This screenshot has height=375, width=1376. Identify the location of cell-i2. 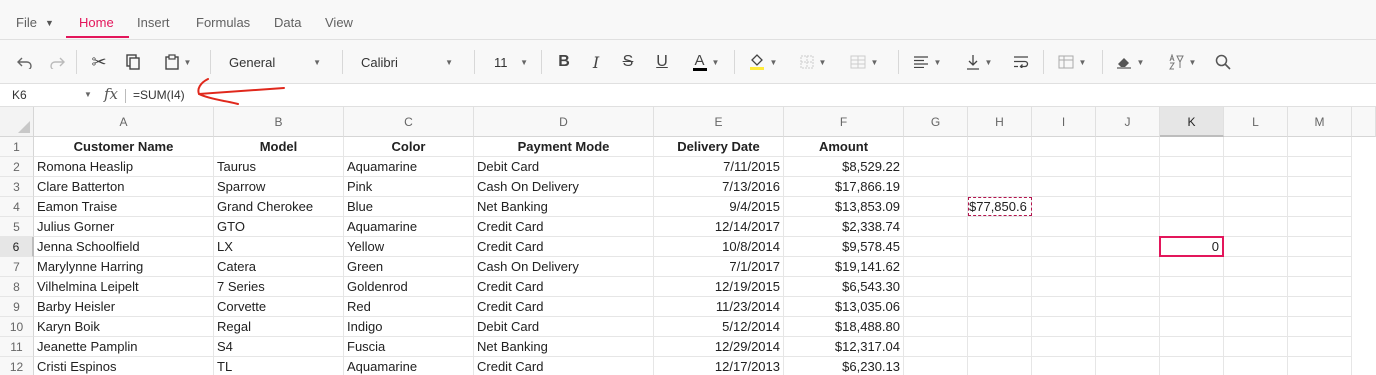
(1064, 167).